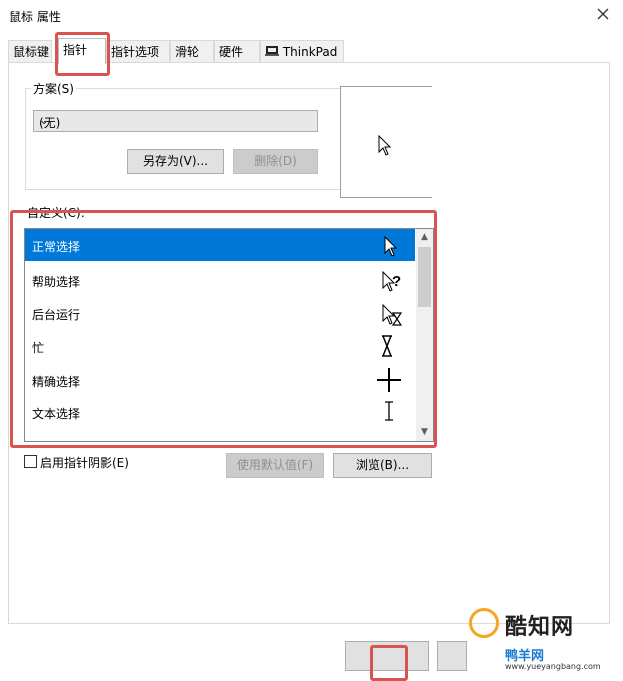 This screenshot has width=623, height=681. I want to click on cursor-preview, so click(388, 142).